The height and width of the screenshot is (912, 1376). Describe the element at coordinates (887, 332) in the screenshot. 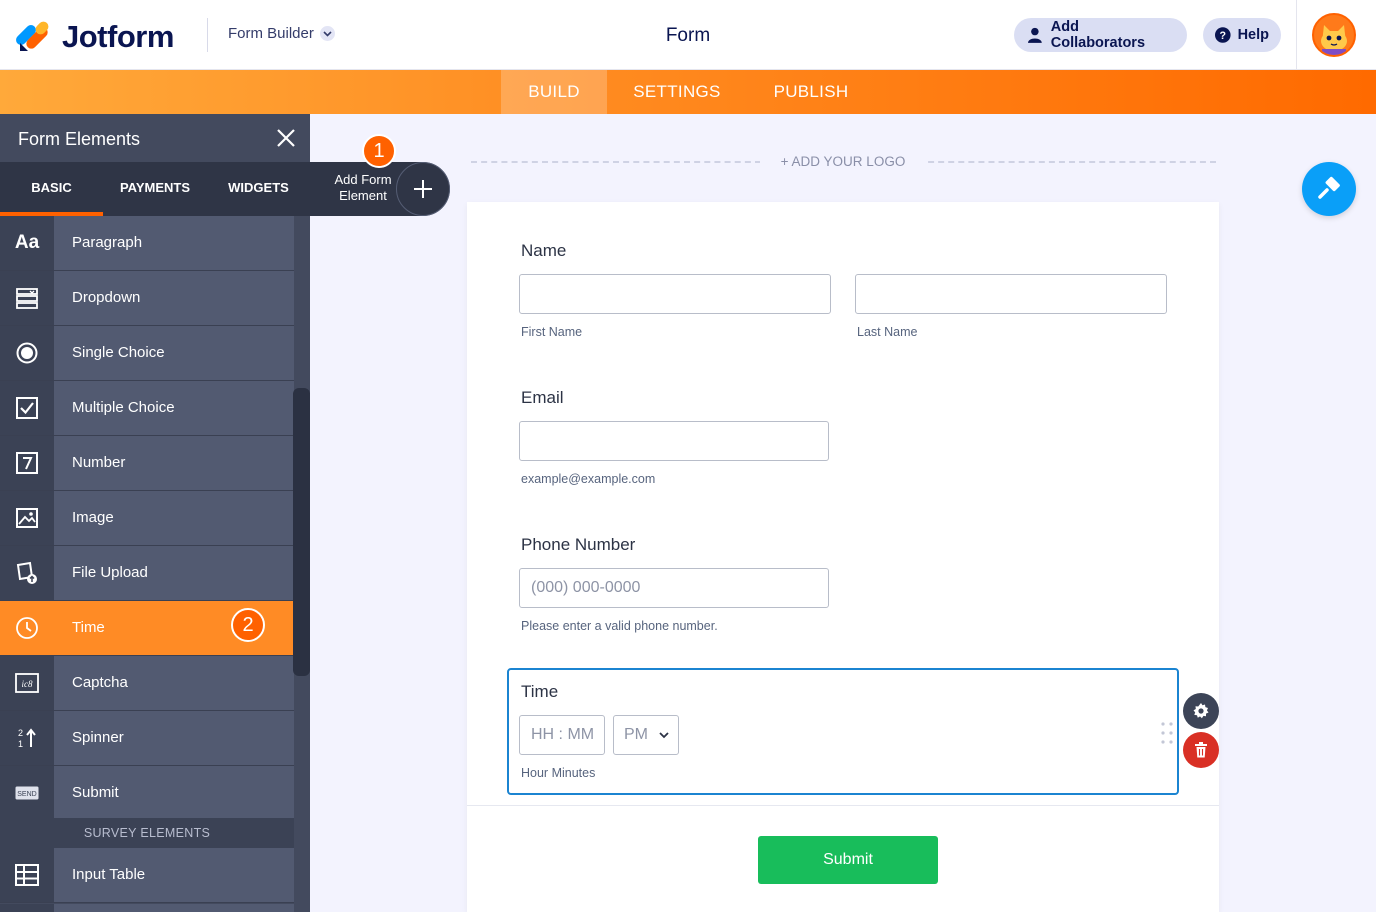

I see `last-name-sublabel: Last Name` at that location.